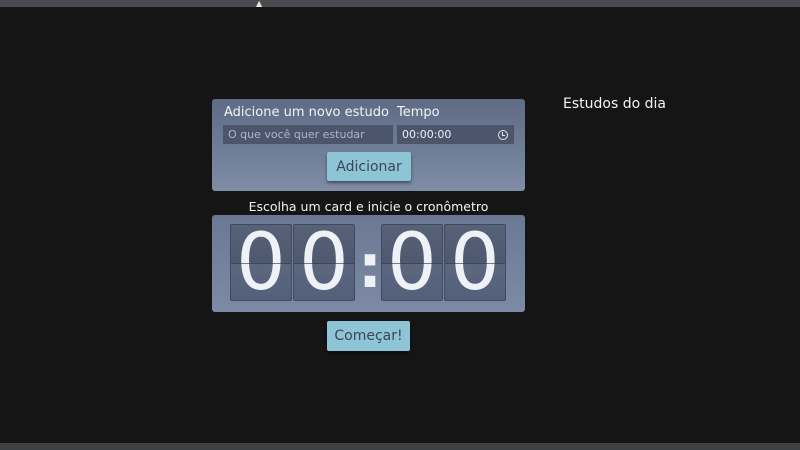 The width and height of the screenshot is (800, 450). I want to click on add-button: Adicionar, so click(369, 166).